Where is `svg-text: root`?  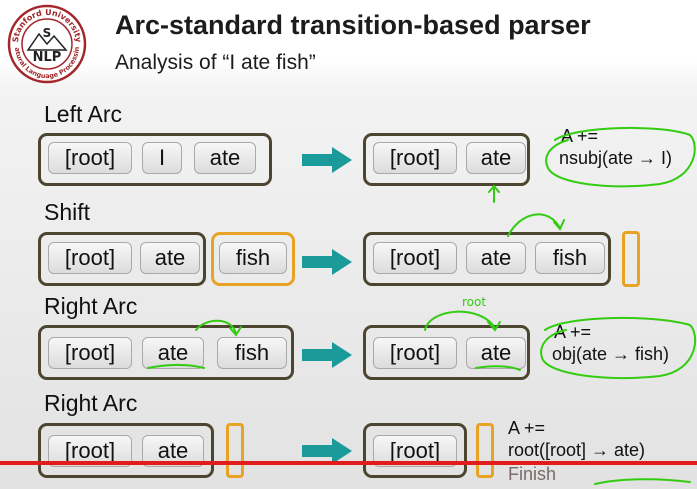 svg-text: root is located at coordinates (474, 302).